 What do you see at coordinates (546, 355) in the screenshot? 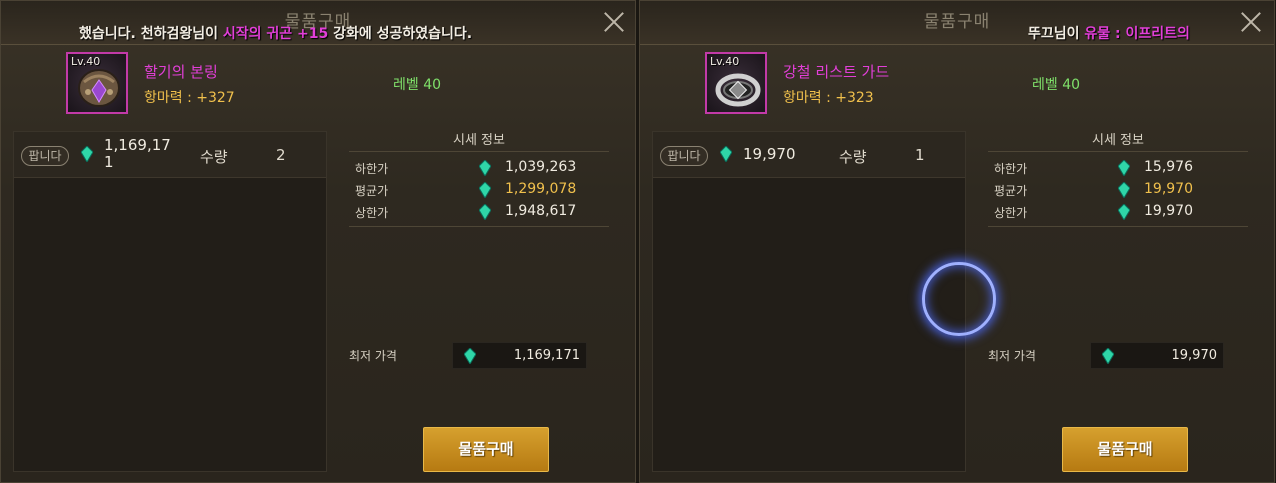
I see `min-price-value: 1,169,171` at bounding box center [546, 355].